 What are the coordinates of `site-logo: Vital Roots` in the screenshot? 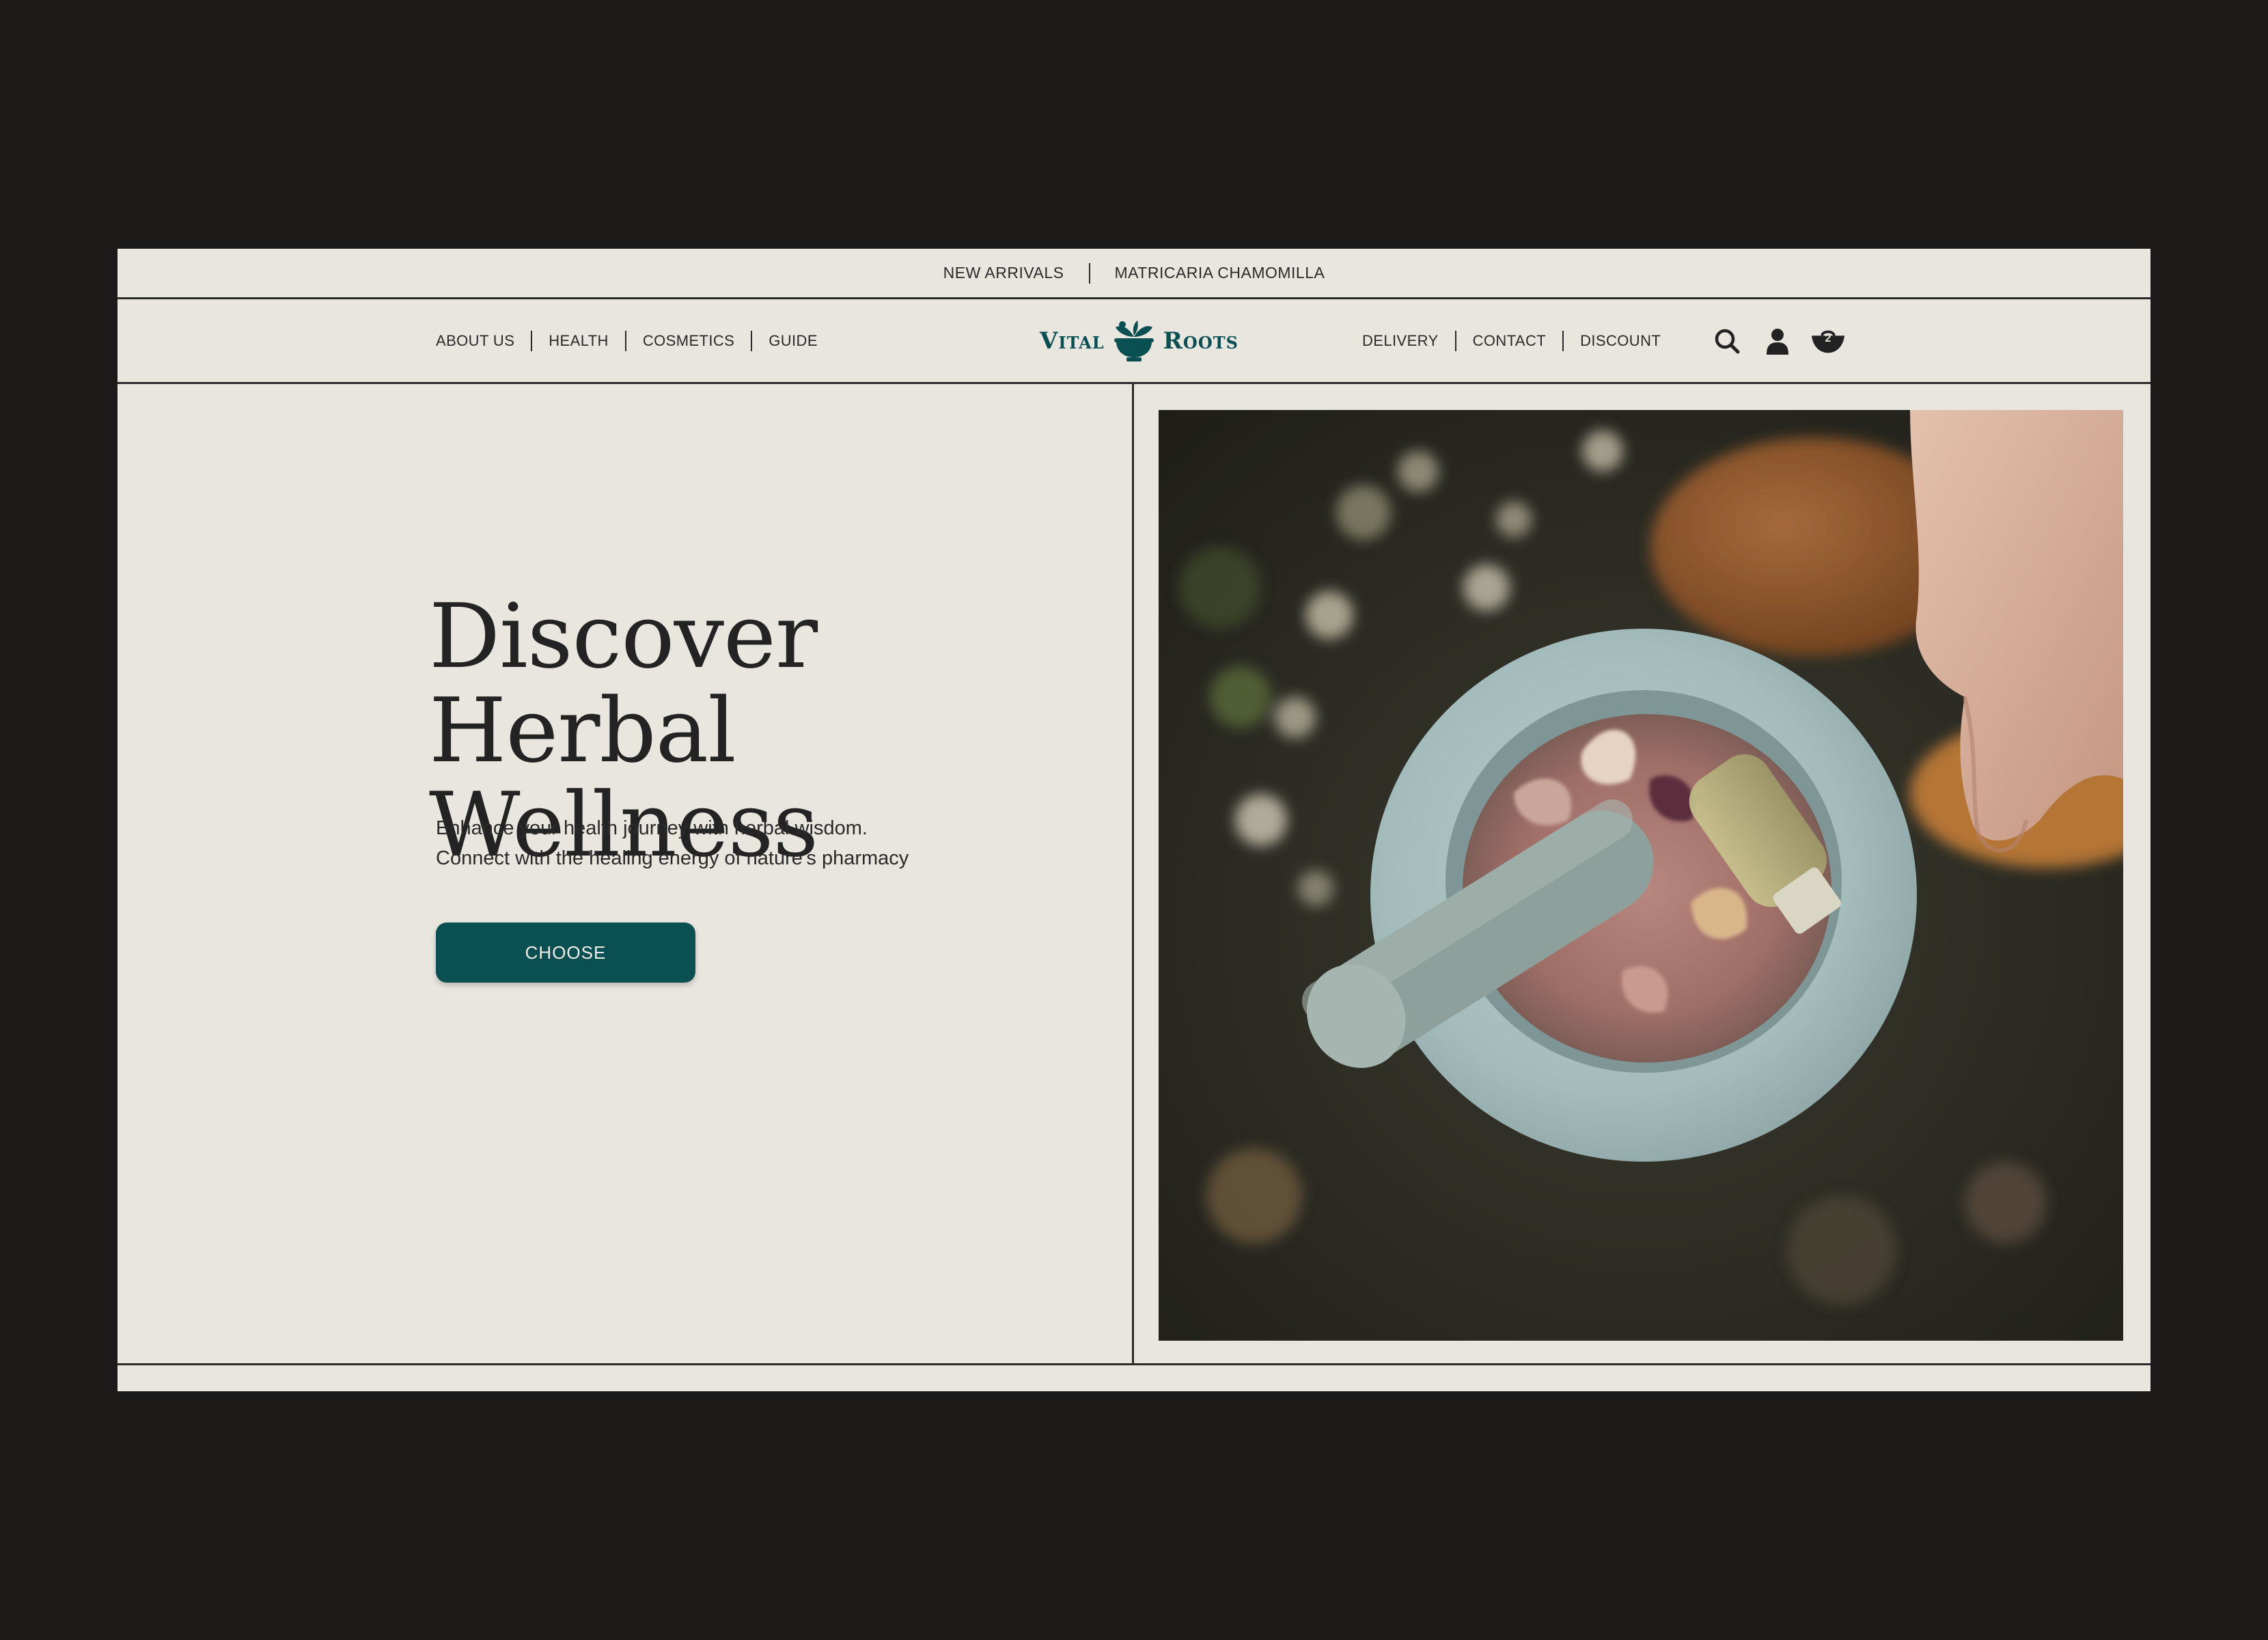 It's located at (1139, 340).